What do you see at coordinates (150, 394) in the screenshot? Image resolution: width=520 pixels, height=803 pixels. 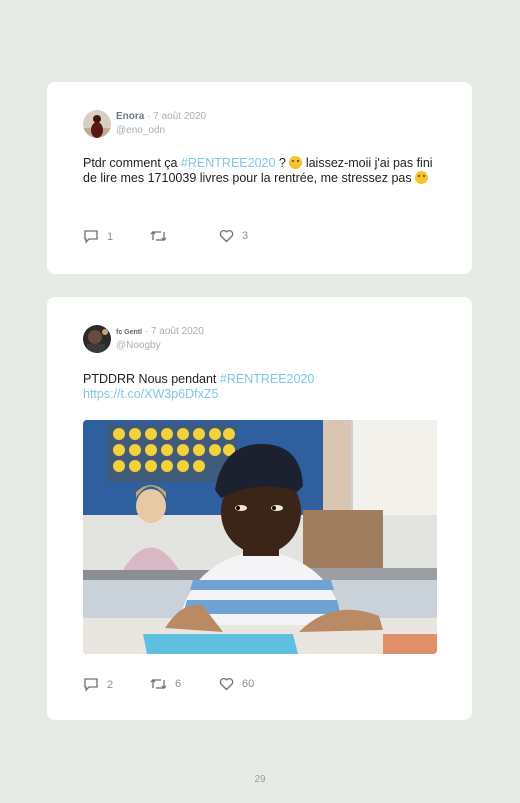 I see `tweet-url-link: https://t.co/XW3p6DfxZ5` at bounding box center [150, 394].